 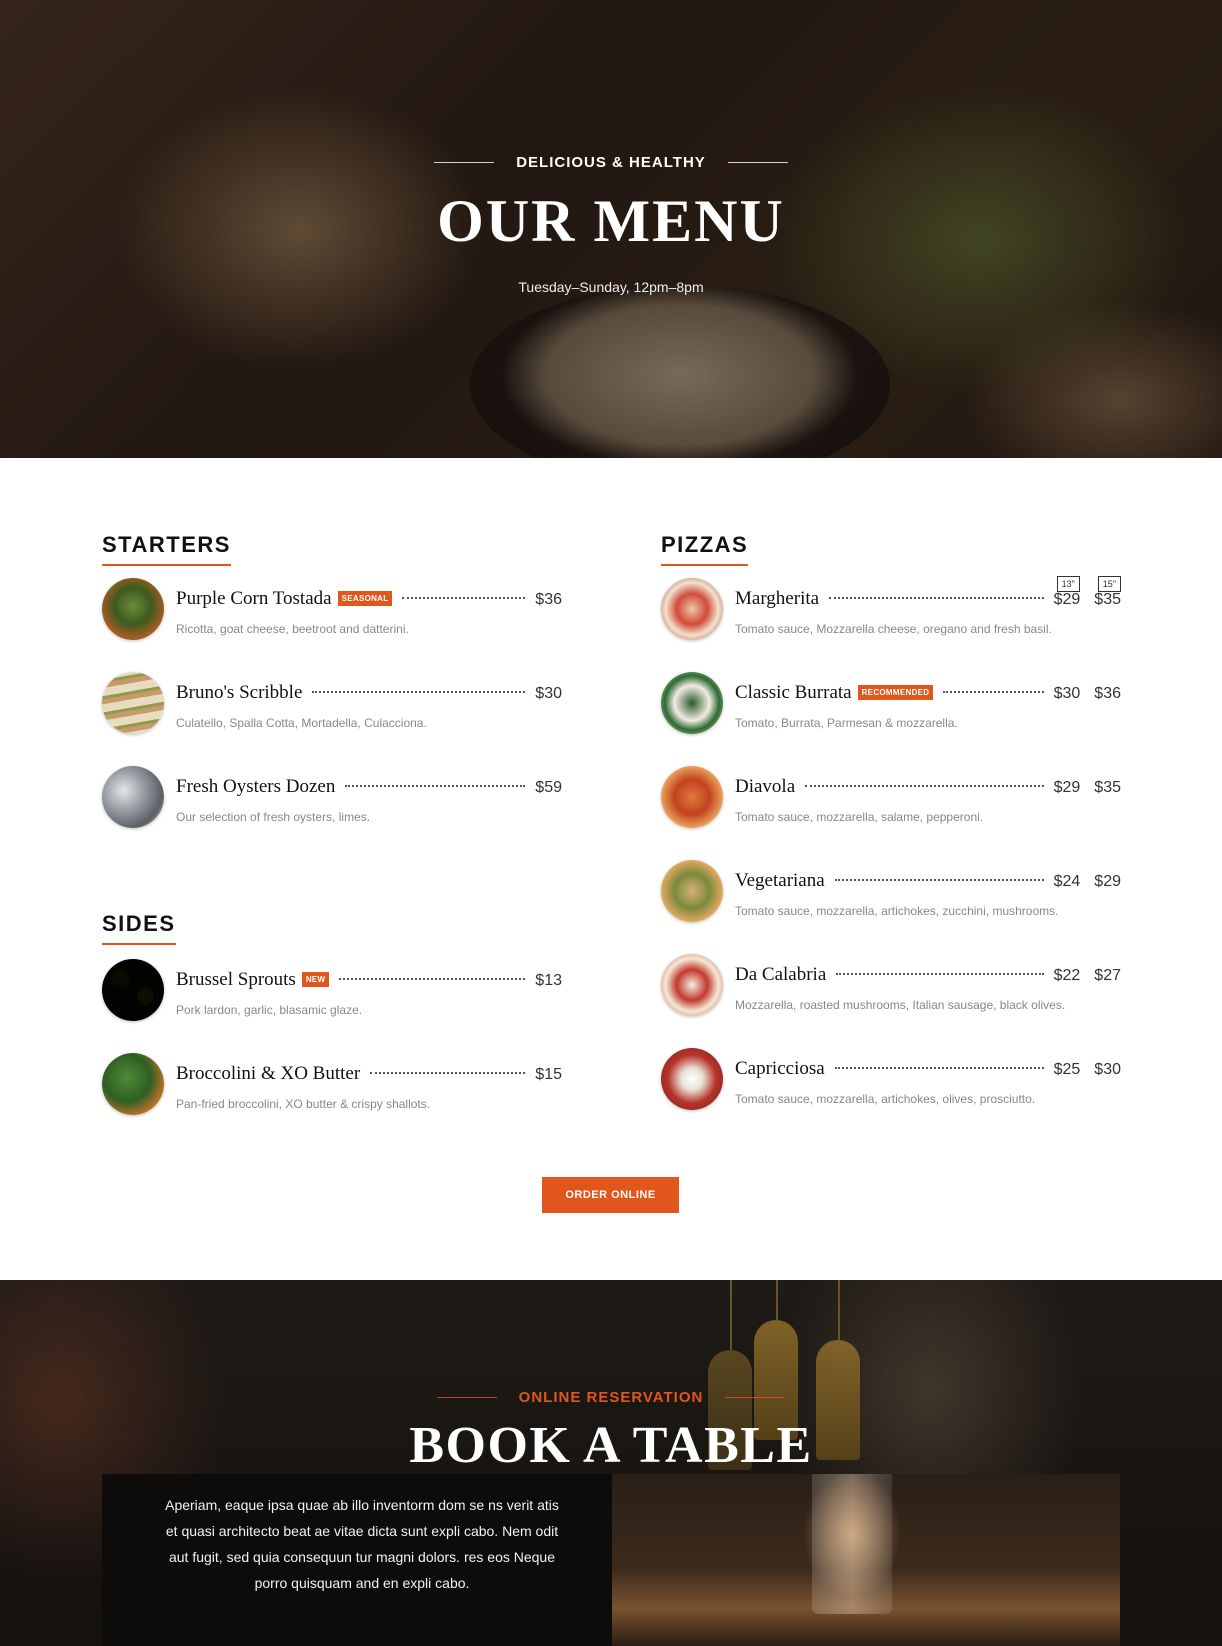 I want to click on item-name: Capricciosa, so click(x=780, y=1068).